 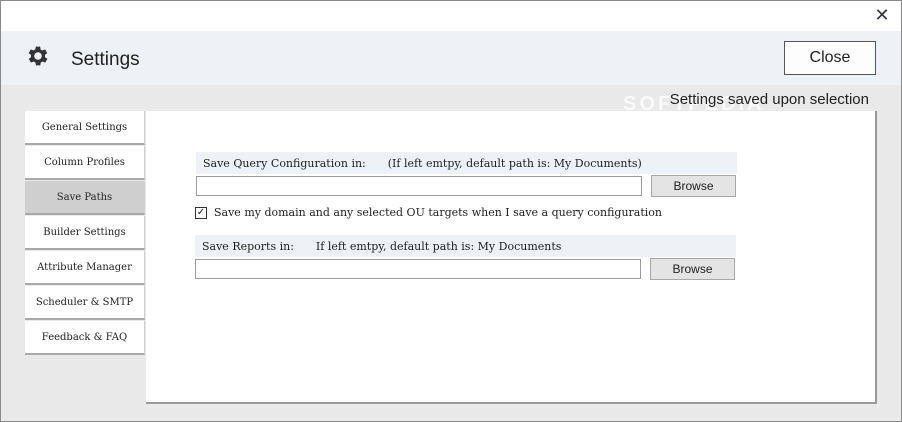 I want to click on sidebar-item-feedback-faq: Feedback & FAQ, so click(x=85, y=338).